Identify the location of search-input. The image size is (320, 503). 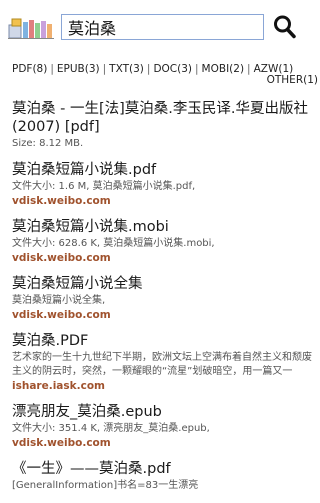
(162, 27).